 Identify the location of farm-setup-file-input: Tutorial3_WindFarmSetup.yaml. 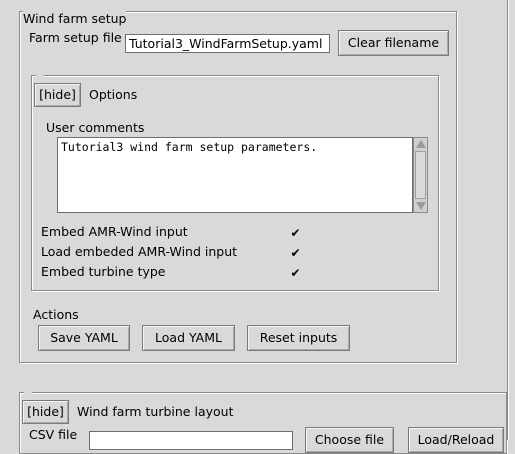
(227, 43).